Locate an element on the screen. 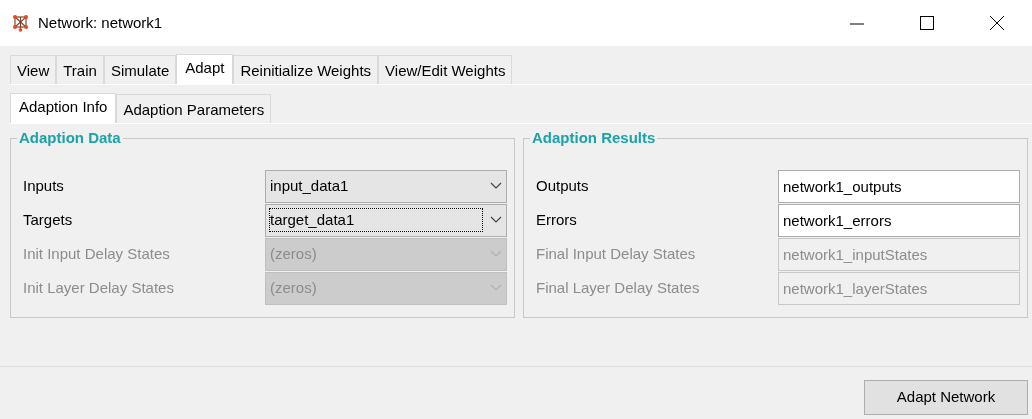 This screenshot has width=1032, height=419. field-label: Inputs is located at coordinates (44, 185).